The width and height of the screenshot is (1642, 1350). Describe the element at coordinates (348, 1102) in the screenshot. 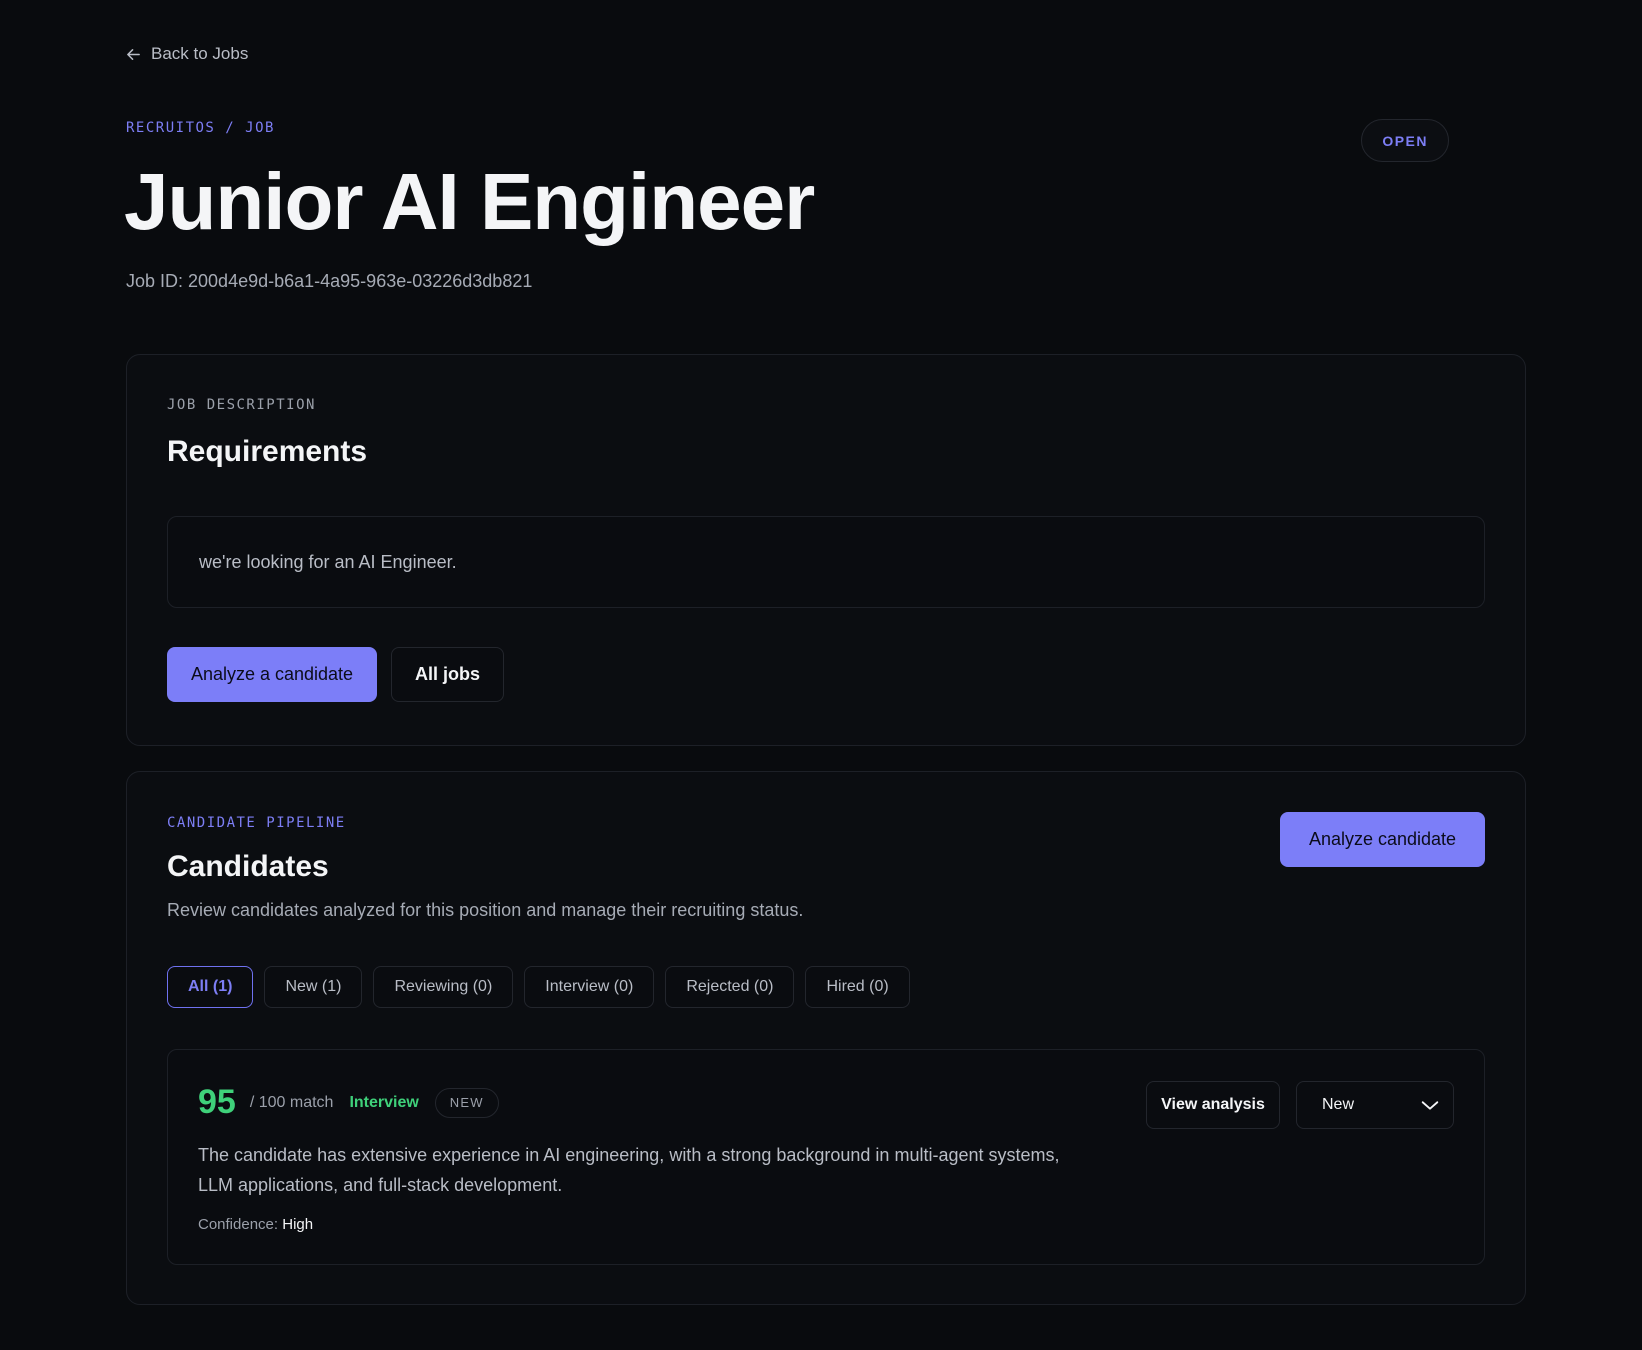

I see `candidate-score-row: 95 / 100 match Interview NEW` at that location.